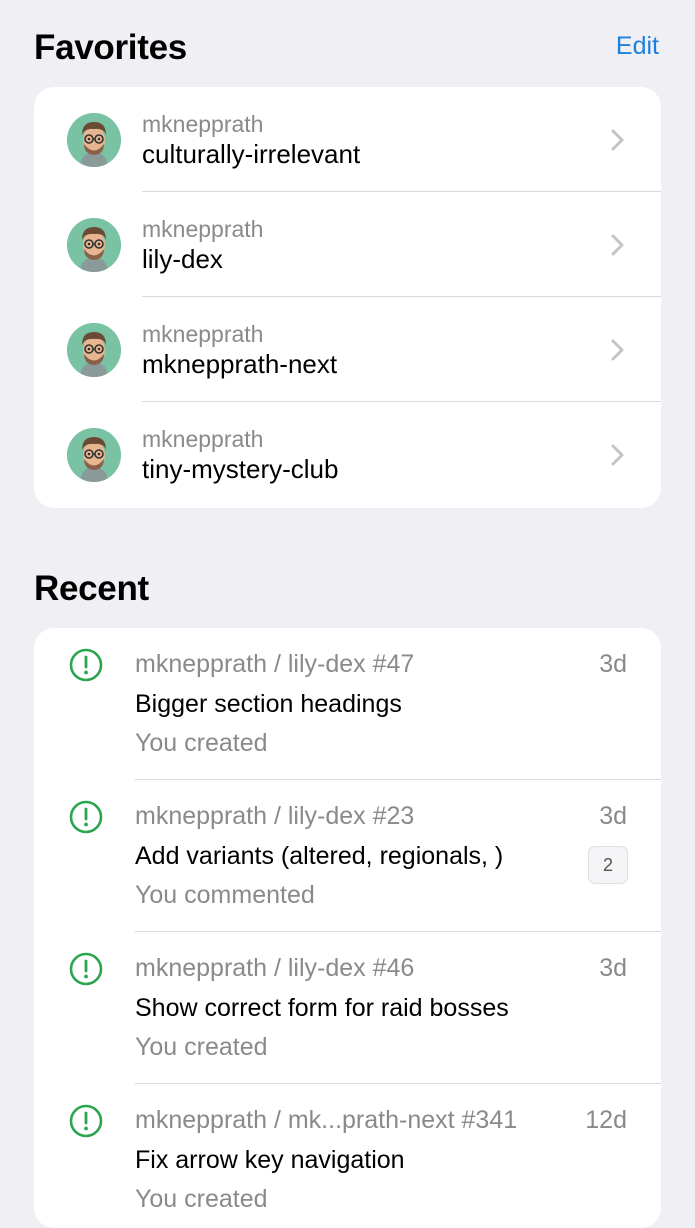  I want to click on issue-age: 12d, so click(606, 1120).